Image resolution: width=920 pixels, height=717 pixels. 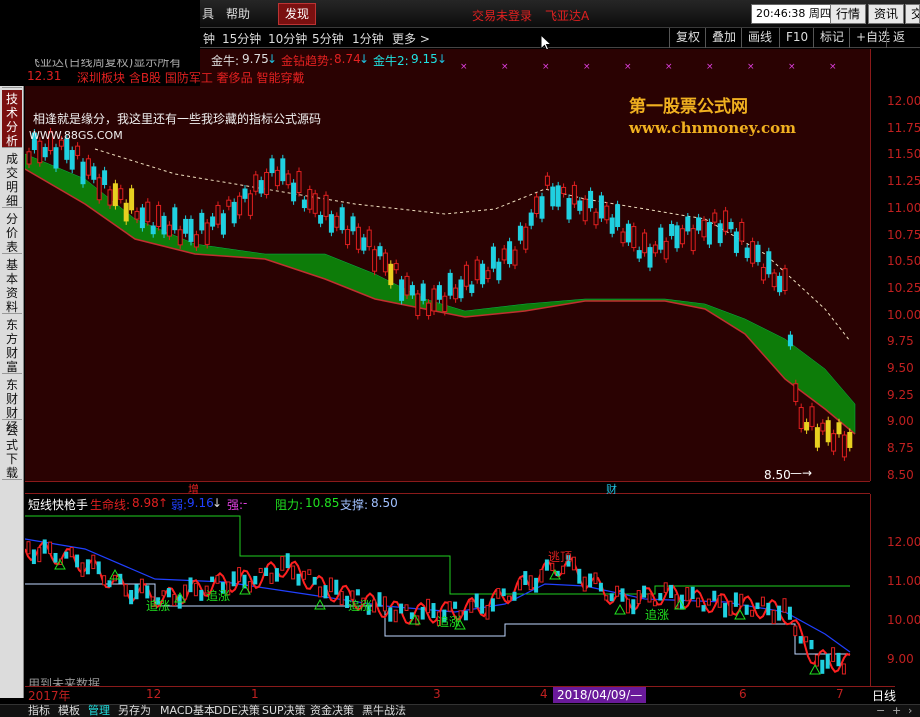 I want to click on date-month-4: 4, so click(x=544, y=694).